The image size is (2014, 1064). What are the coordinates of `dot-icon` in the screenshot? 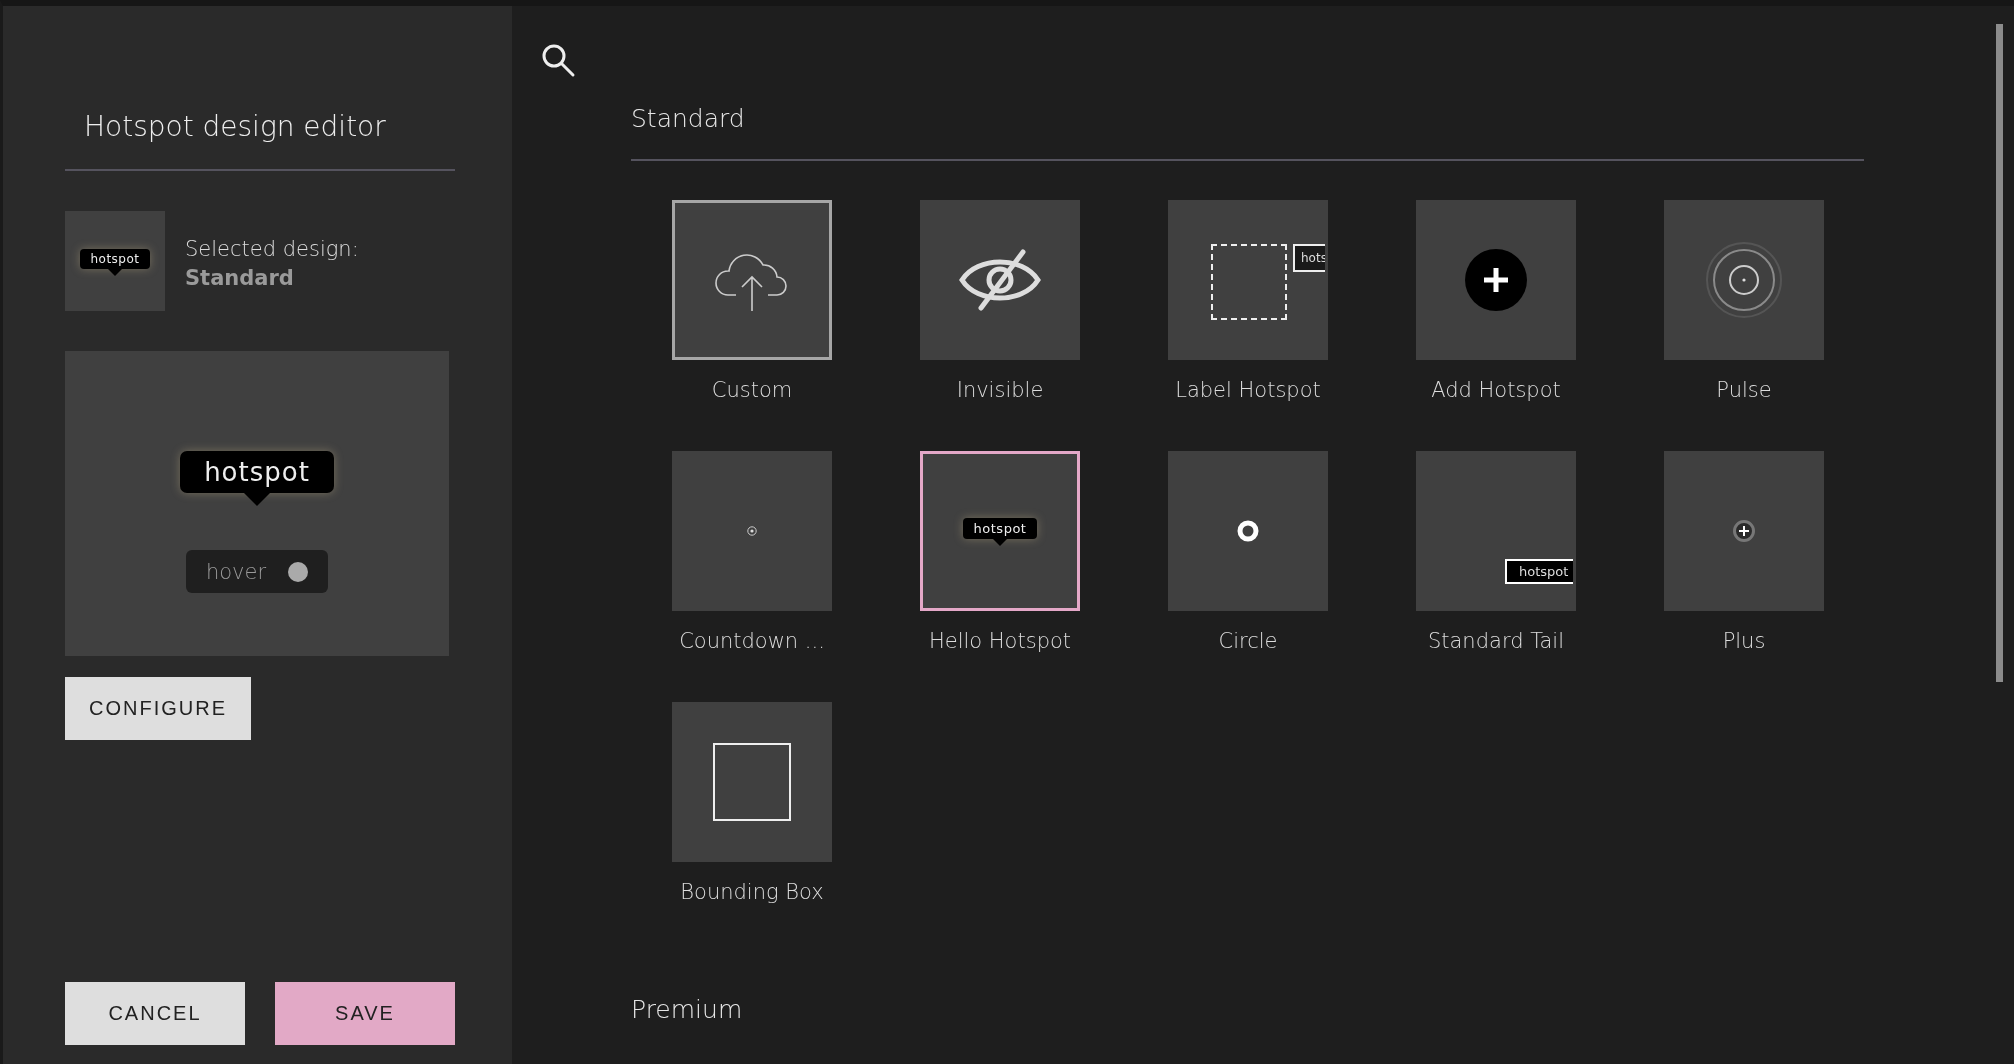 It's located at (752, 531).